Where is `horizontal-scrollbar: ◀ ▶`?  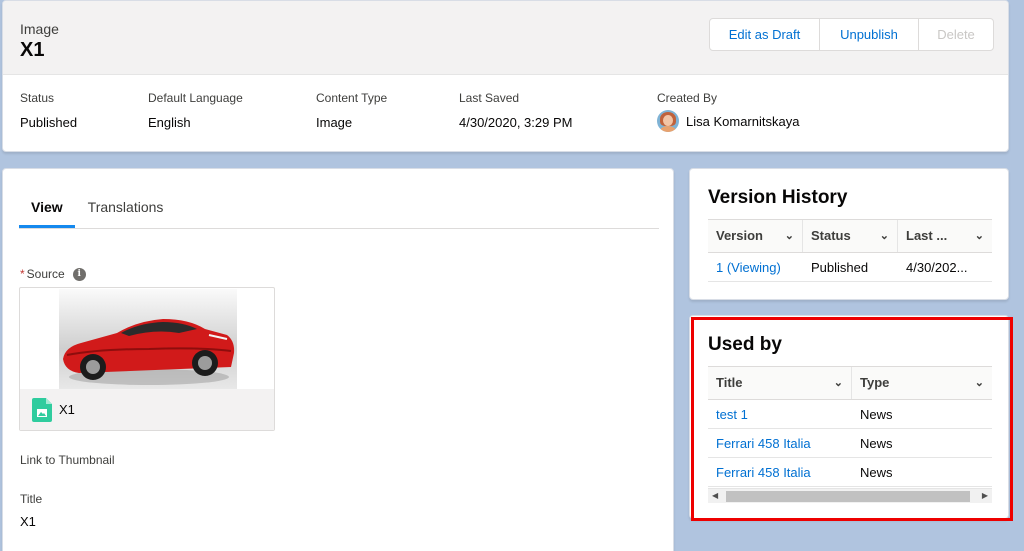 horizontal-scrollbar: ◀ ▶ is located at coordinates (850, 495).